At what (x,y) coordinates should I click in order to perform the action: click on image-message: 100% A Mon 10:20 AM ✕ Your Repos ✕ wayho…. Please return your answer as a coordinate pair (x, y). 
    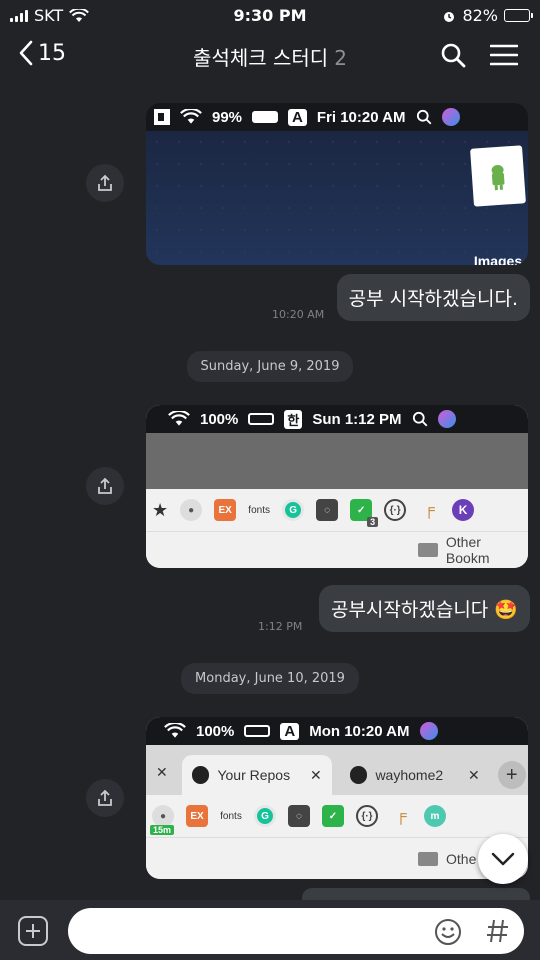
    Looking at the image, I should click on (337, 798).